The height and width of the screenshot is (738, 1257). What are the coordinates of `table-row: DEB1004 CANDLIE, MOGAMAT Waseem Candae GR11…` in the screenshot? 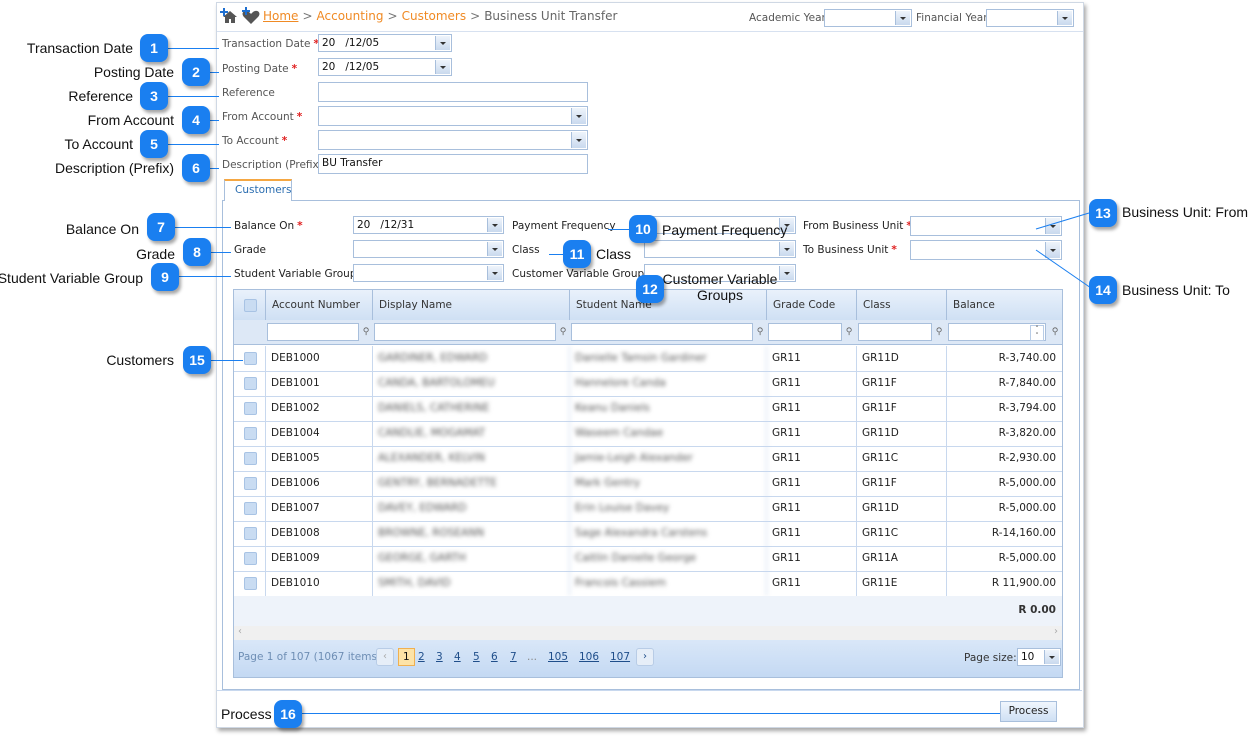 It's located at (648, 434).